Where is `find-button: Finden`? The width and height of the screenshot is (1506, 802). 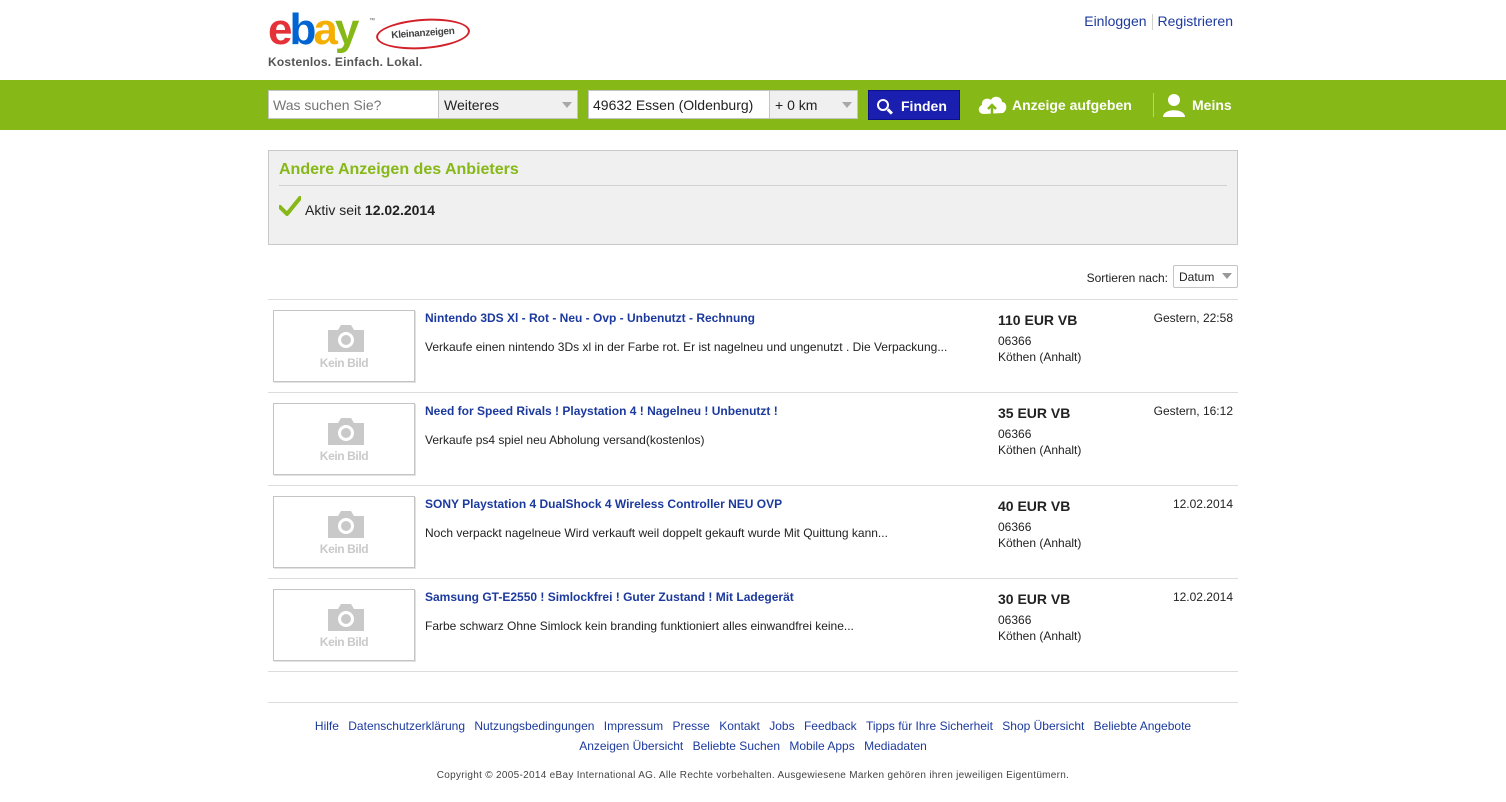
find-button: Finden is located at coordinates (914, 105).